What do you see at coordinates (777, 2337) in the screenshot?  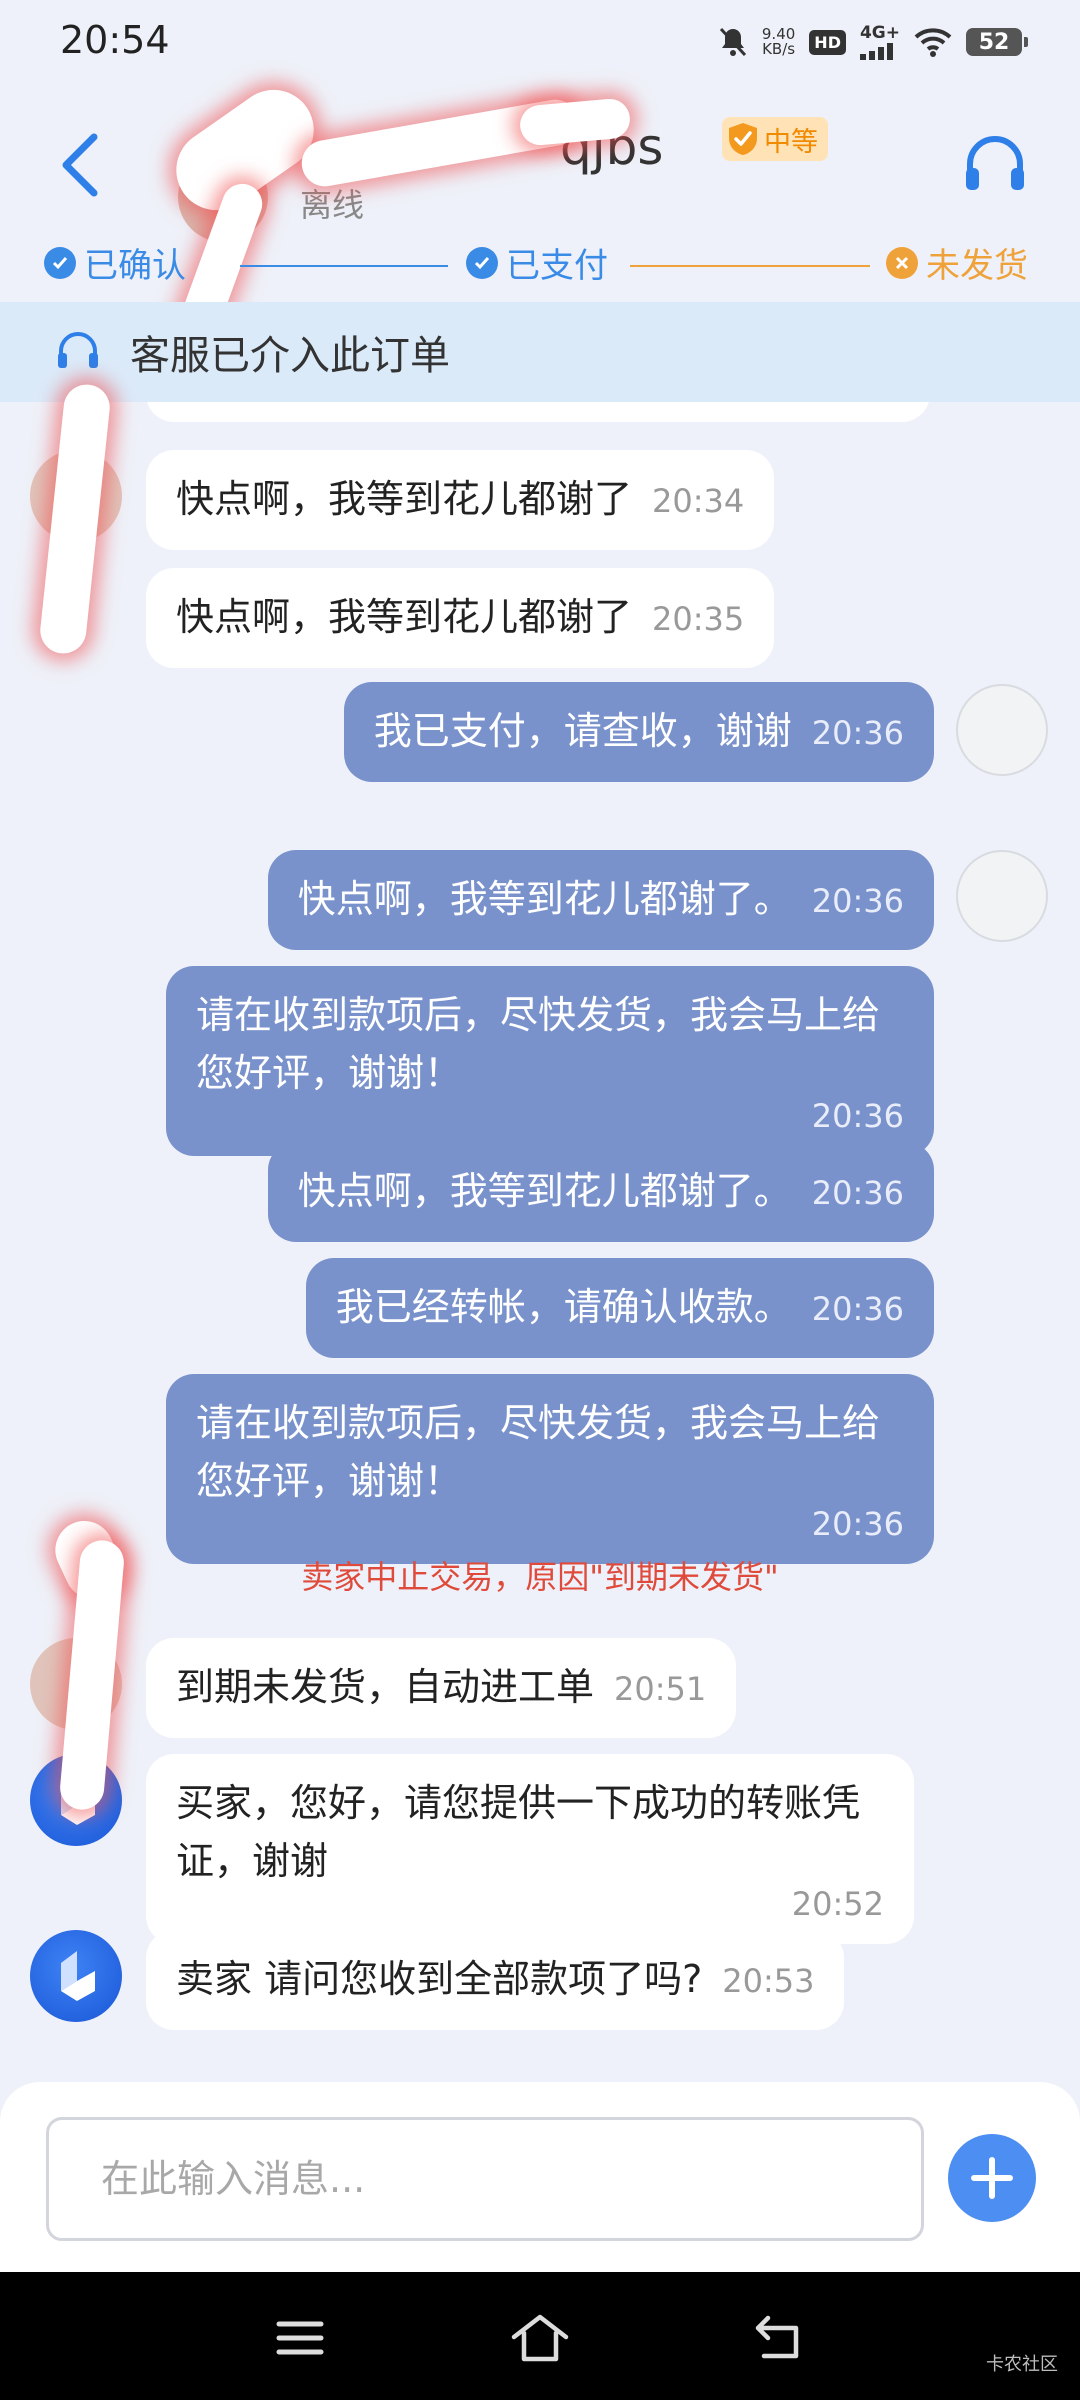 I see `return-icon` at bounding box center [777, 2337].